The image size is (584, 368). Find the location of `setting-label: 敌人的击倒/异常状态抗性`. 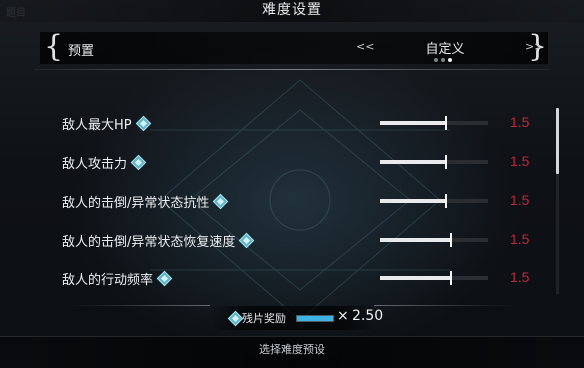

setting-label: 敌人的击倒/异常状态抗性 is located at coordinates (145, 201).